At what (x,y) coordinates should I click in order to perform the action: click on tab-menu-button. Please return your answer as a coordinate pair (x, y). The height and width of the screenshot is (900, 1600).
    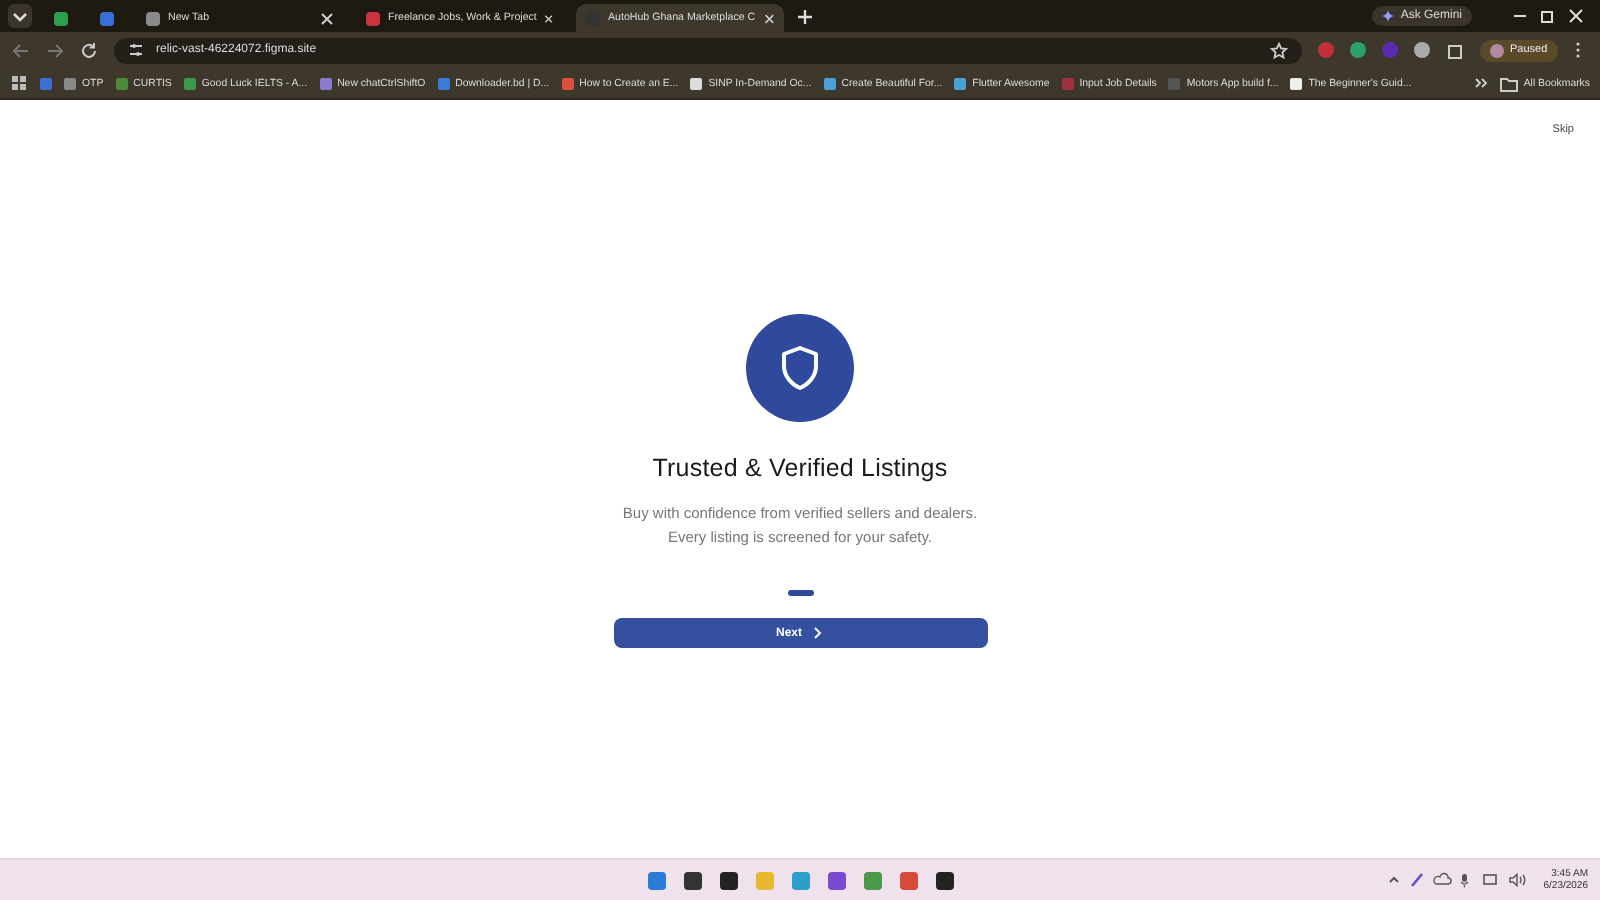
    Looking at the image, I should click on (20, 16).